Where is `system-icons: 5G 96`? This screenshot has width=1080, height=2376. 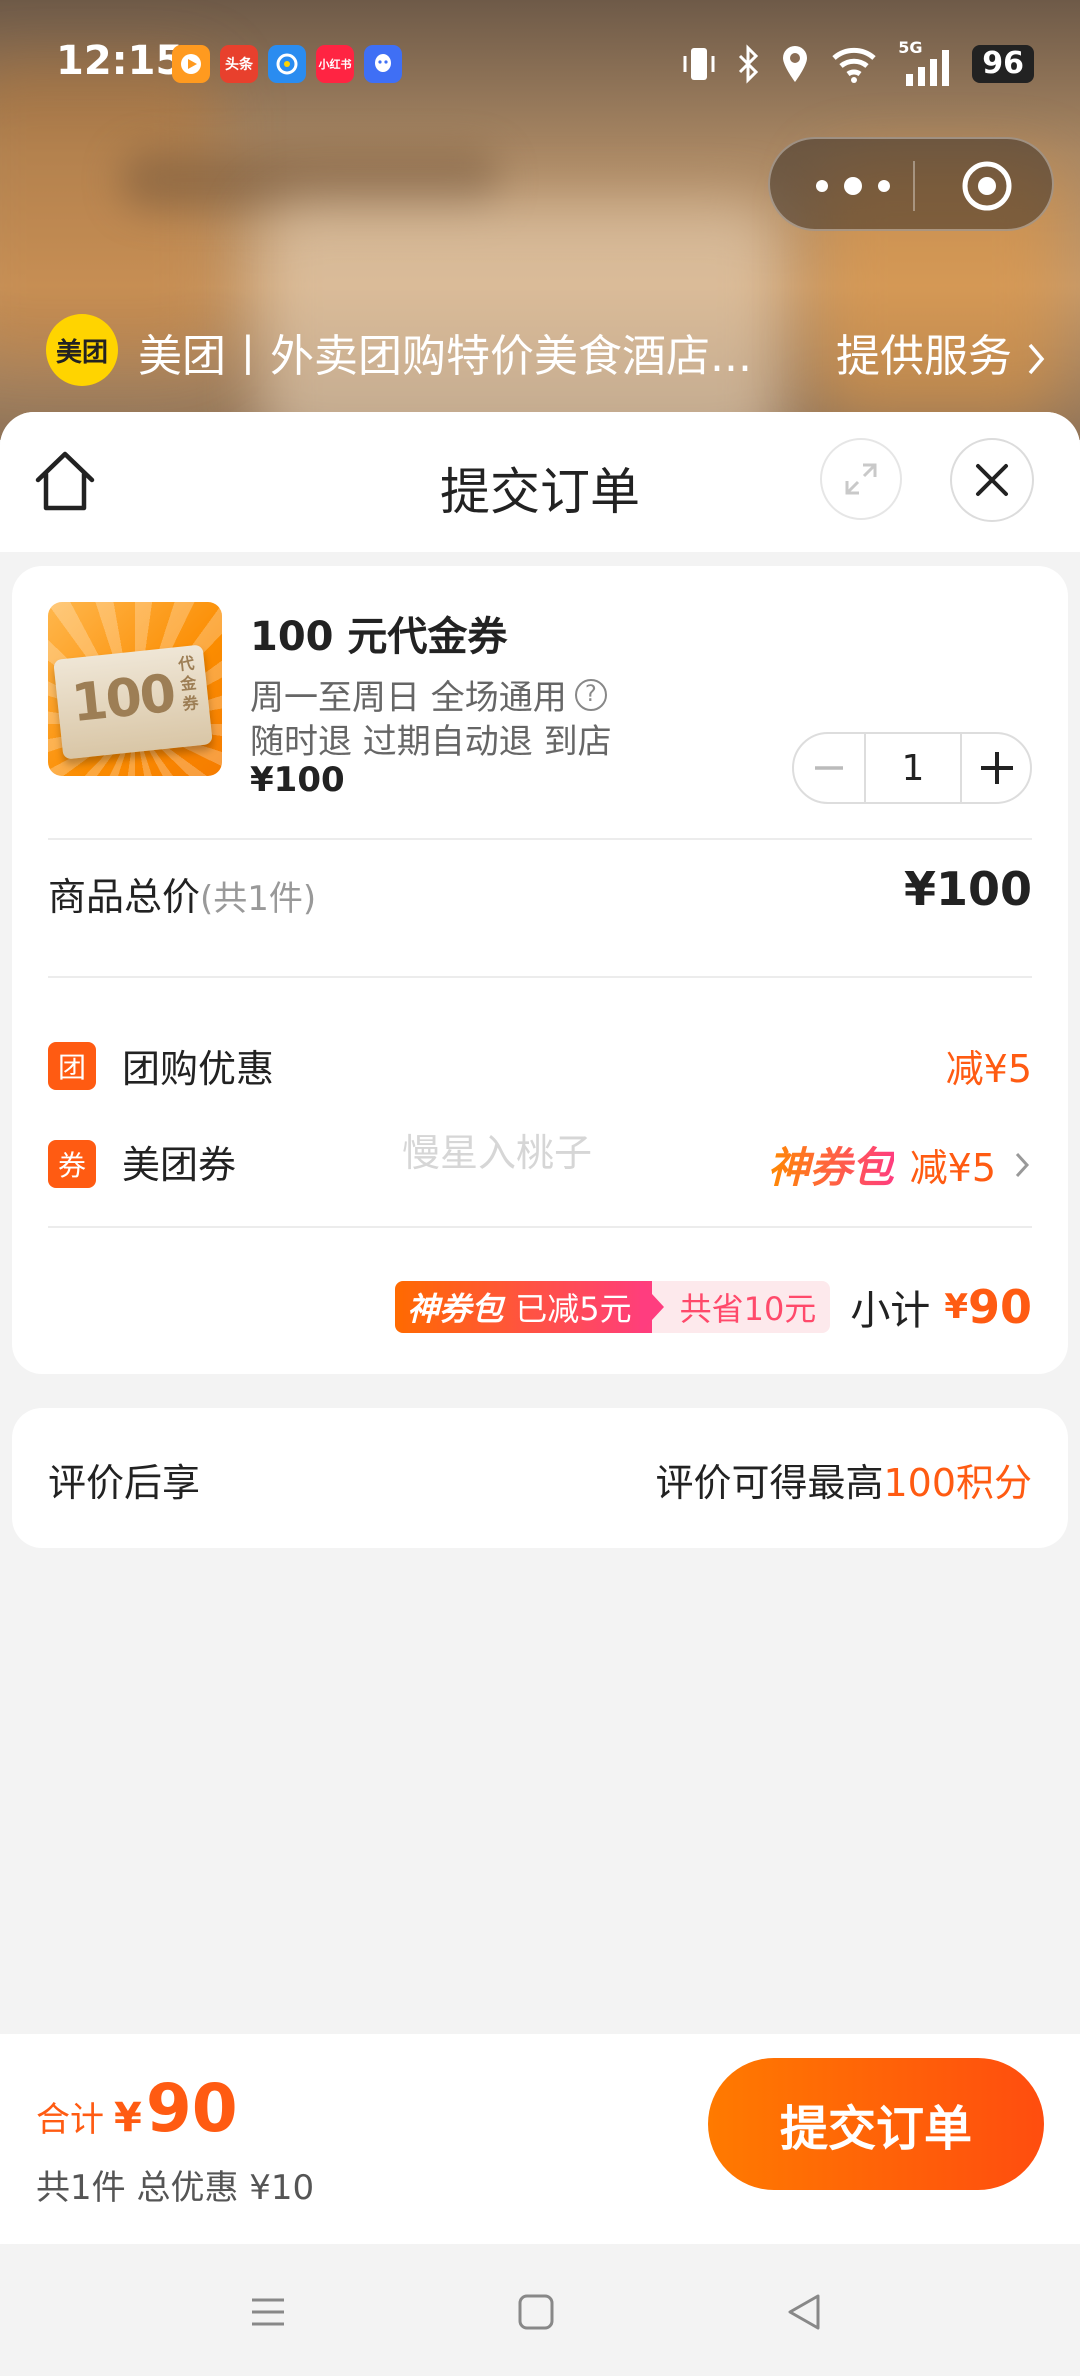
system-icons: 5G 96 is located at coordinates (858, 62).